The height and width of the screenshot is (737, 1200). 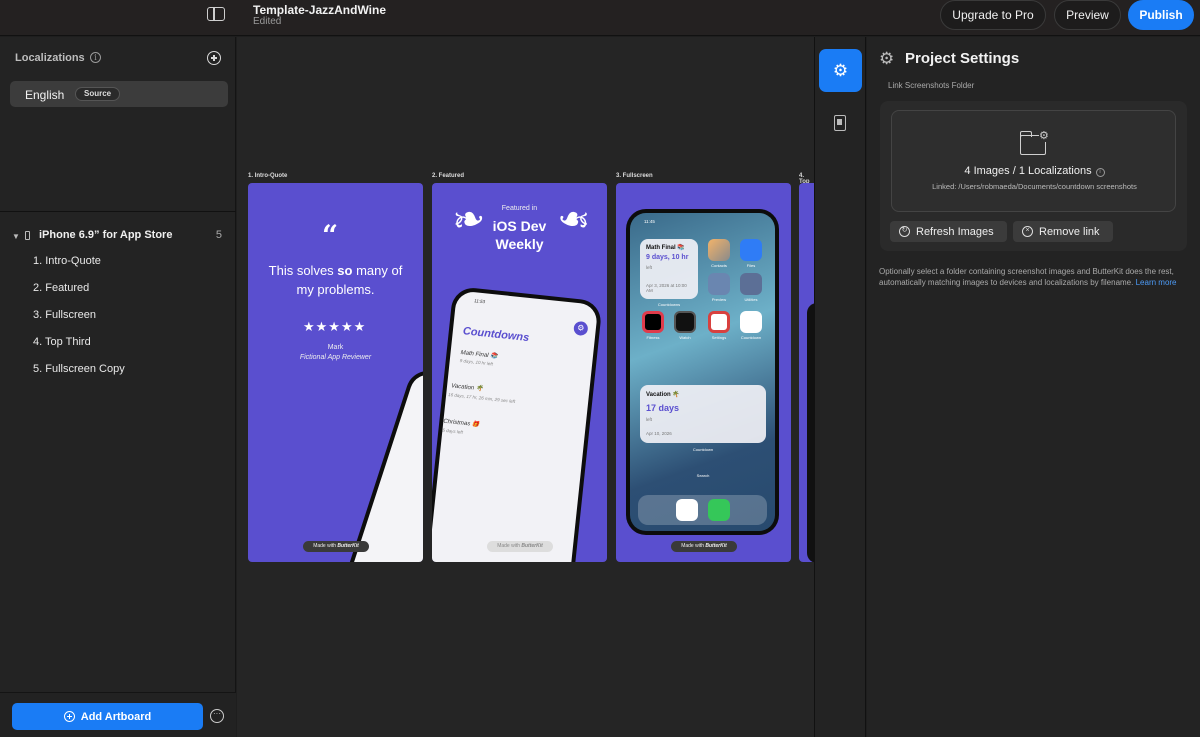 What do you see at coordinates (106, 235) in the screenshot?
I see `device-label: iPhone 6.9” for App Store` at bounding box center [106, 235].